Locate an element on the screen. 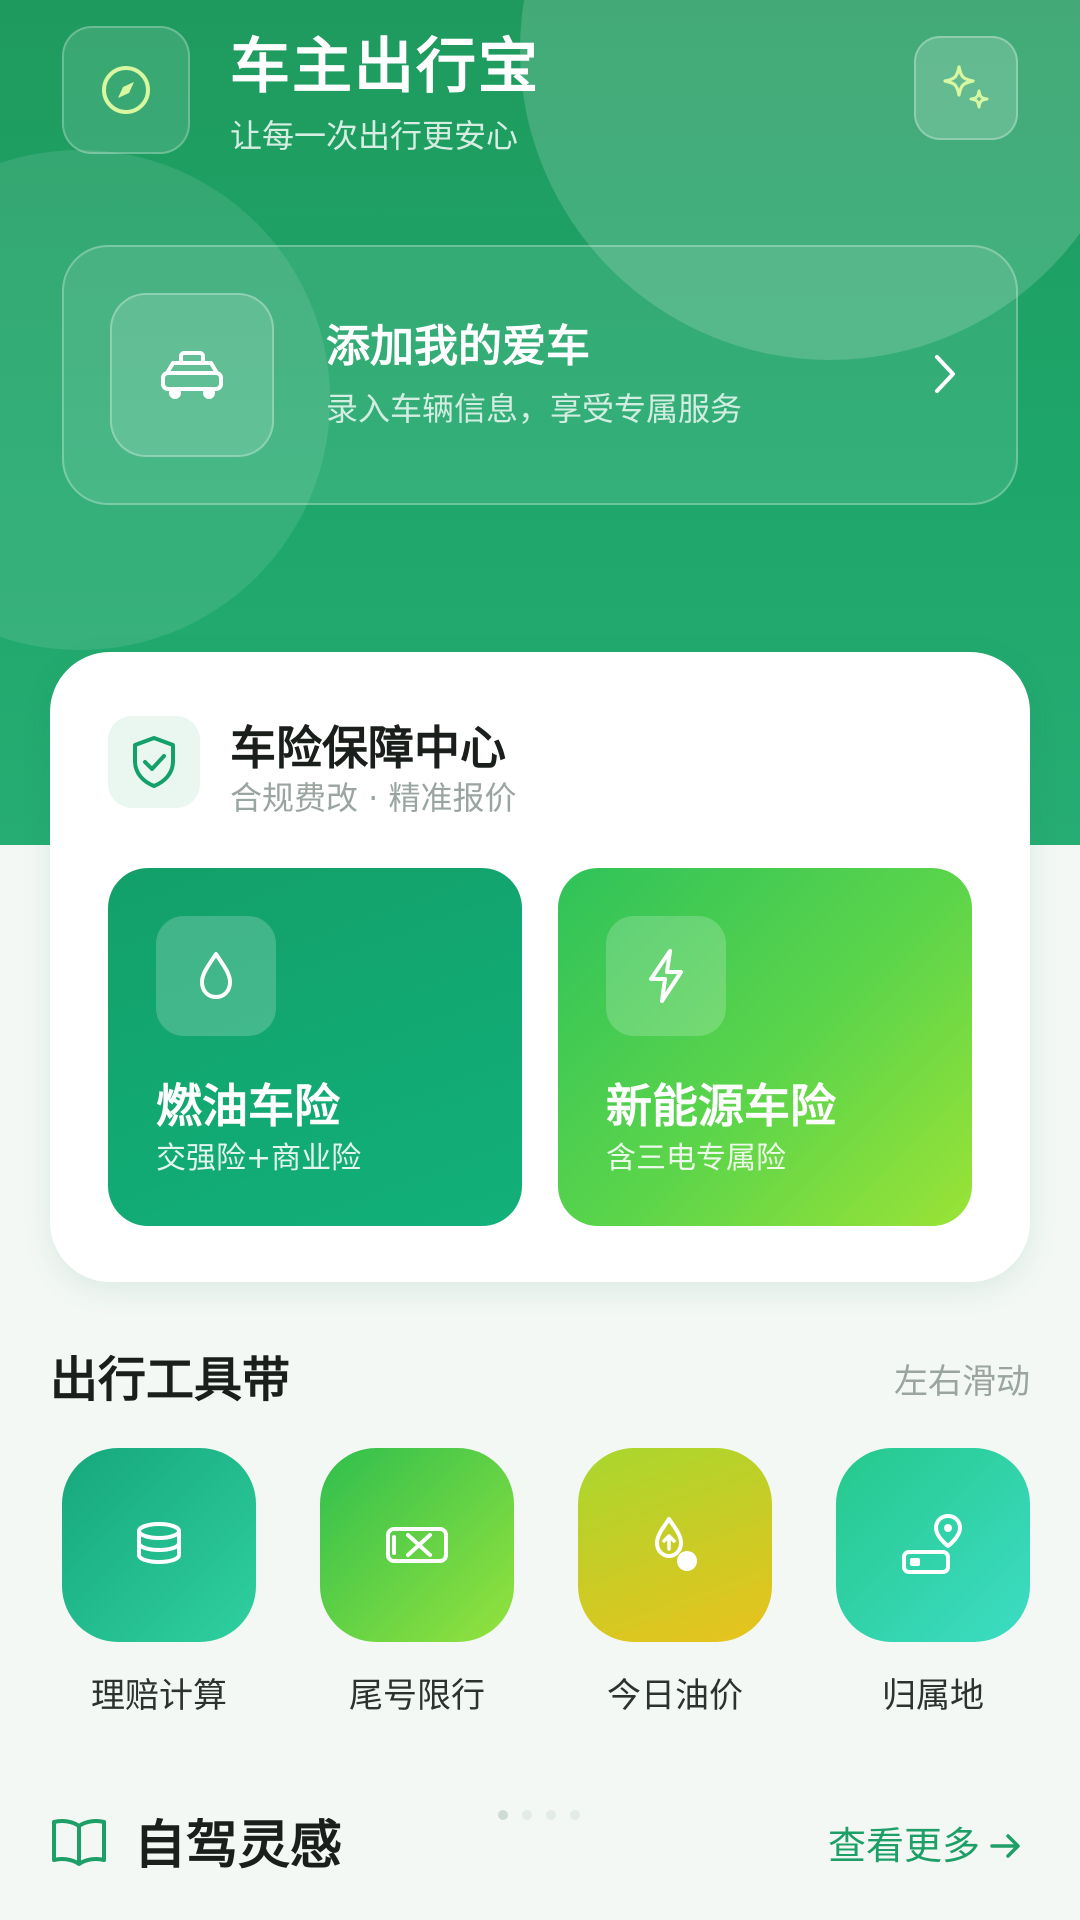 The height and width of the screenshot is (1920, 1080). fuel-drop-icon is located at coordinates (676, 1544).